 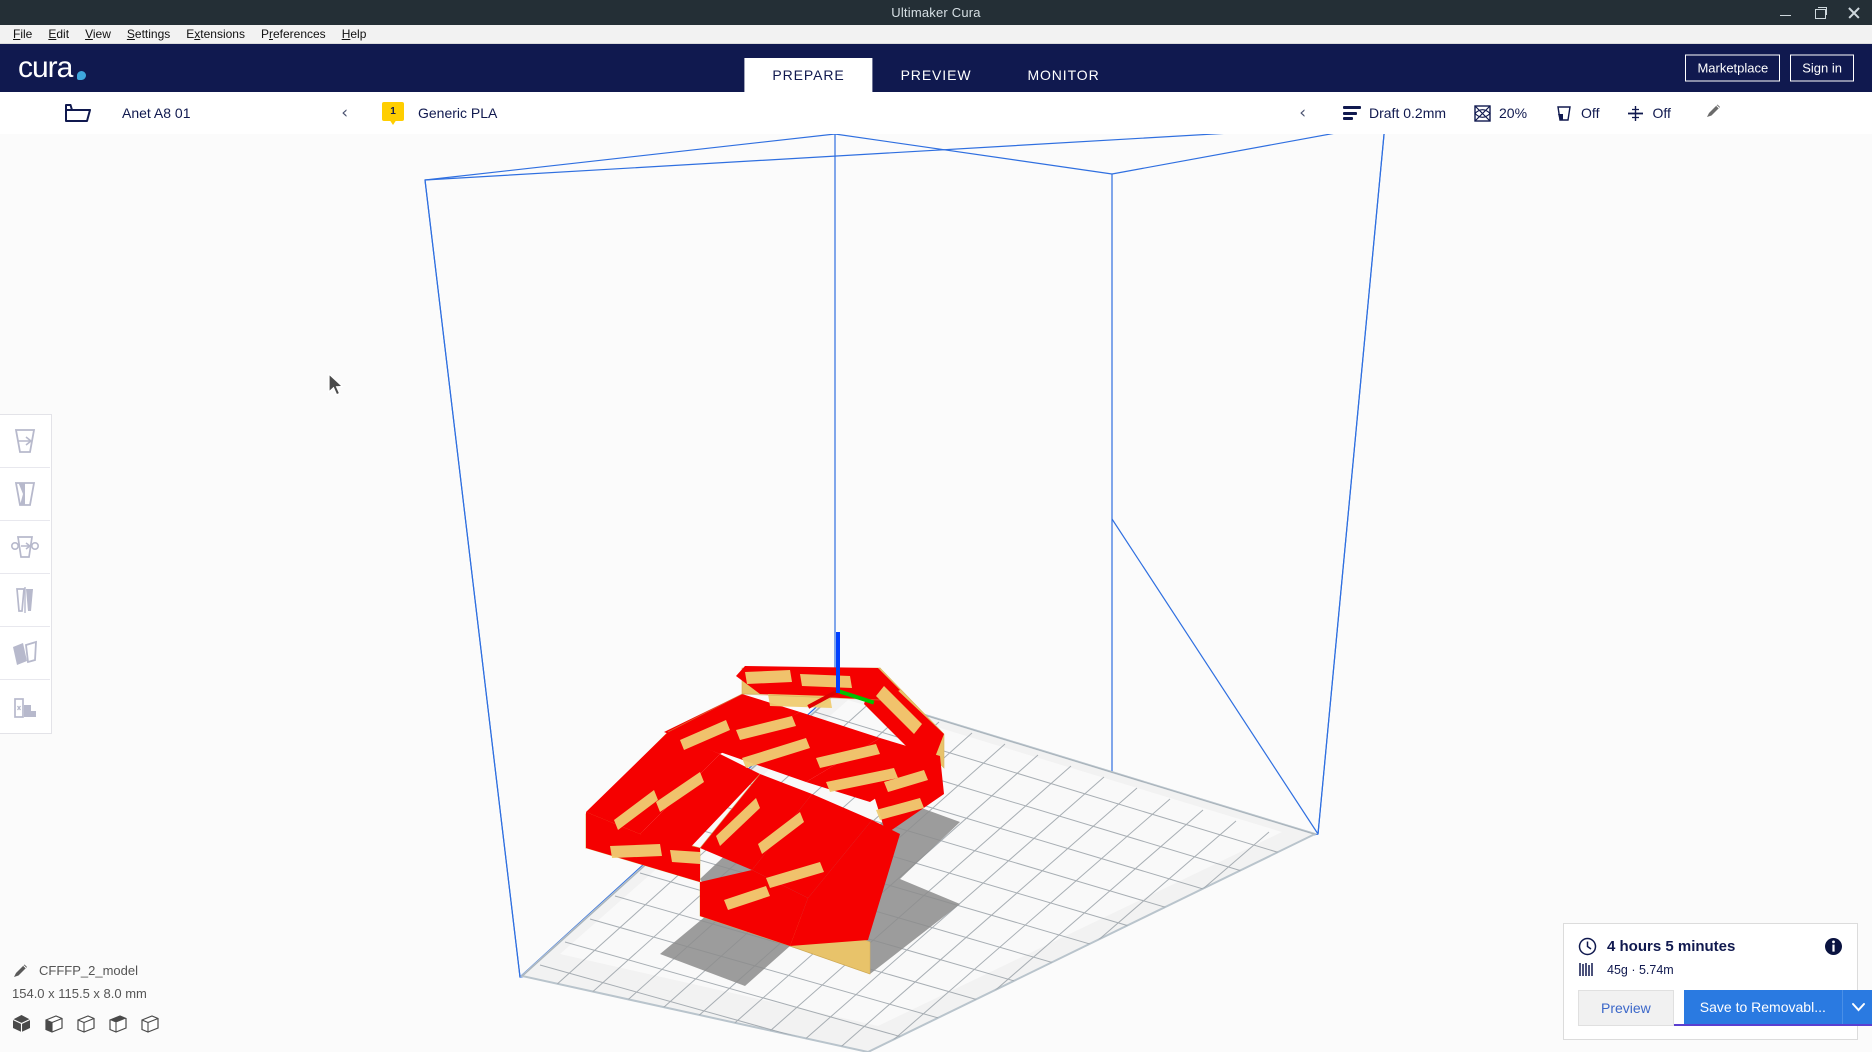 I want to click on scale-tool-icon, so click(x=25, y=494).